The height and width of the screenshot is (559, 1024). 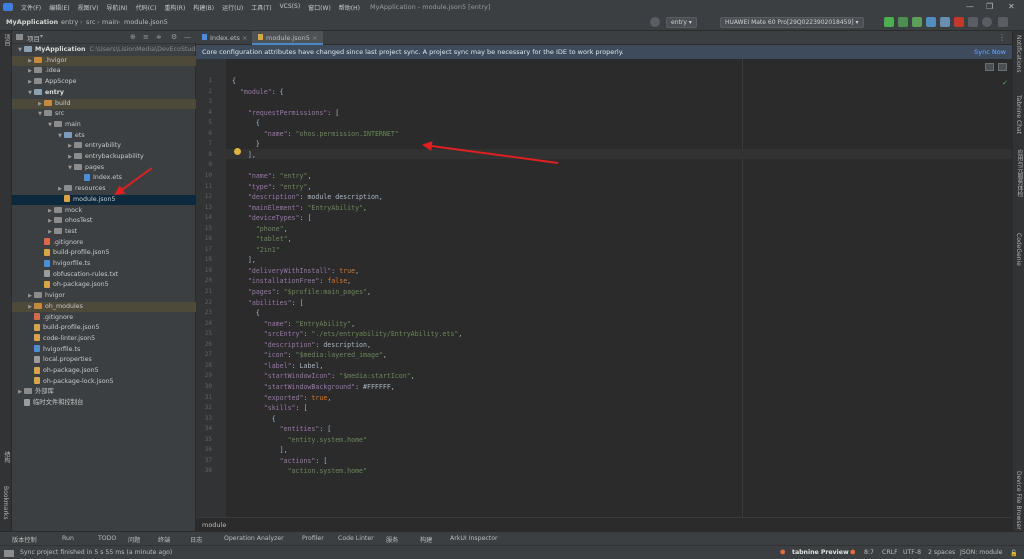 I want to click on code-line: "description": description,, so click(x=301, y=345).